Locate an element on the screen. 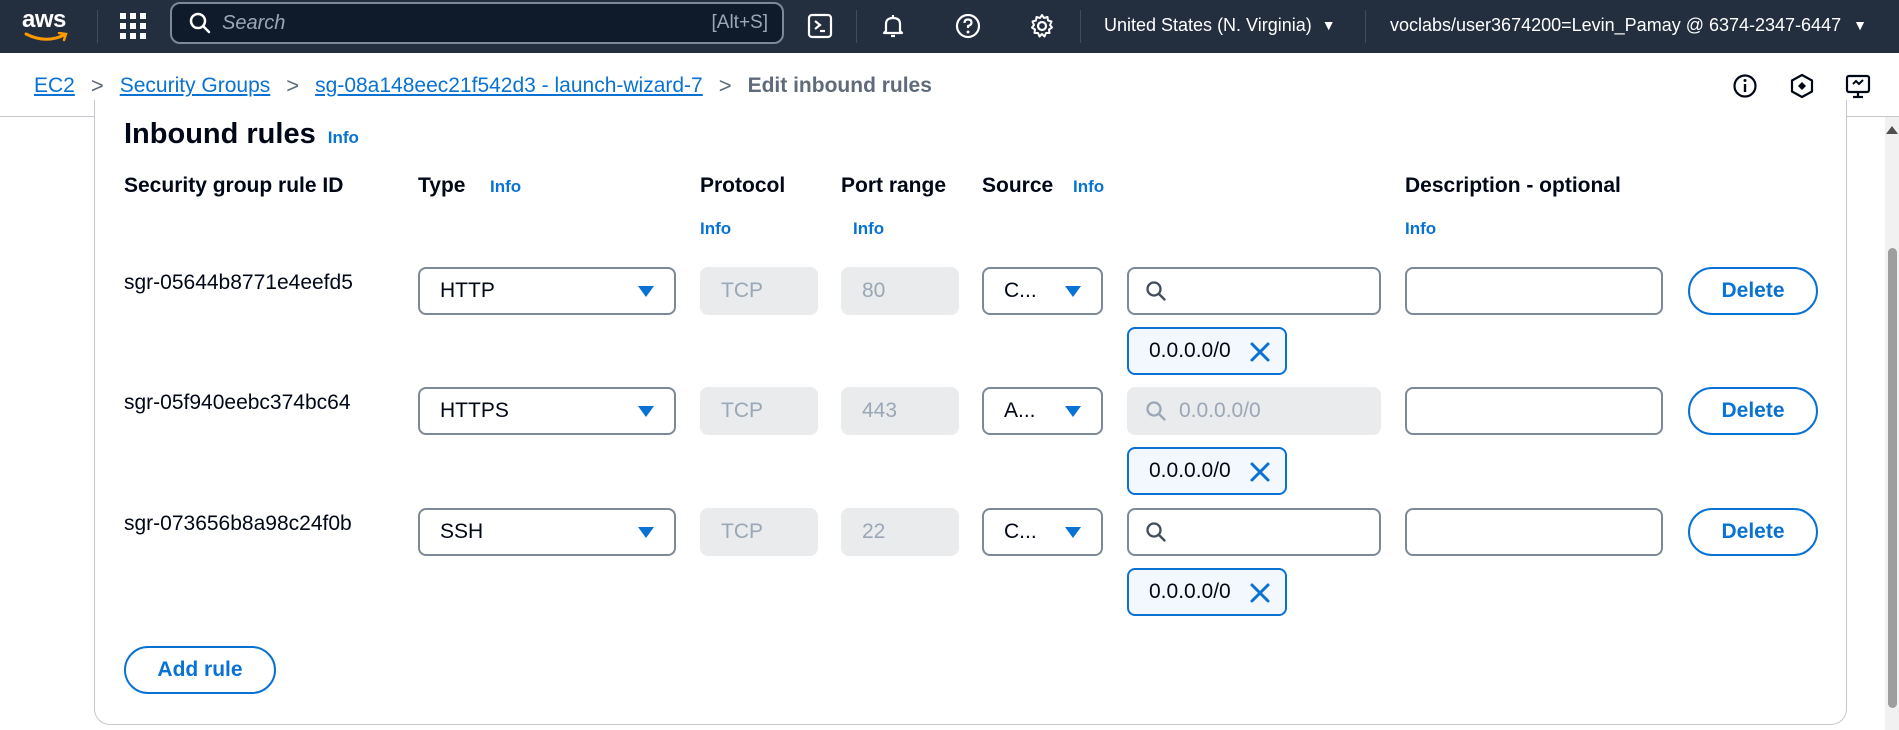 This screenshot has width=1899, height=730. global-search: [Alt+S] is located at coordinates (477, 23).